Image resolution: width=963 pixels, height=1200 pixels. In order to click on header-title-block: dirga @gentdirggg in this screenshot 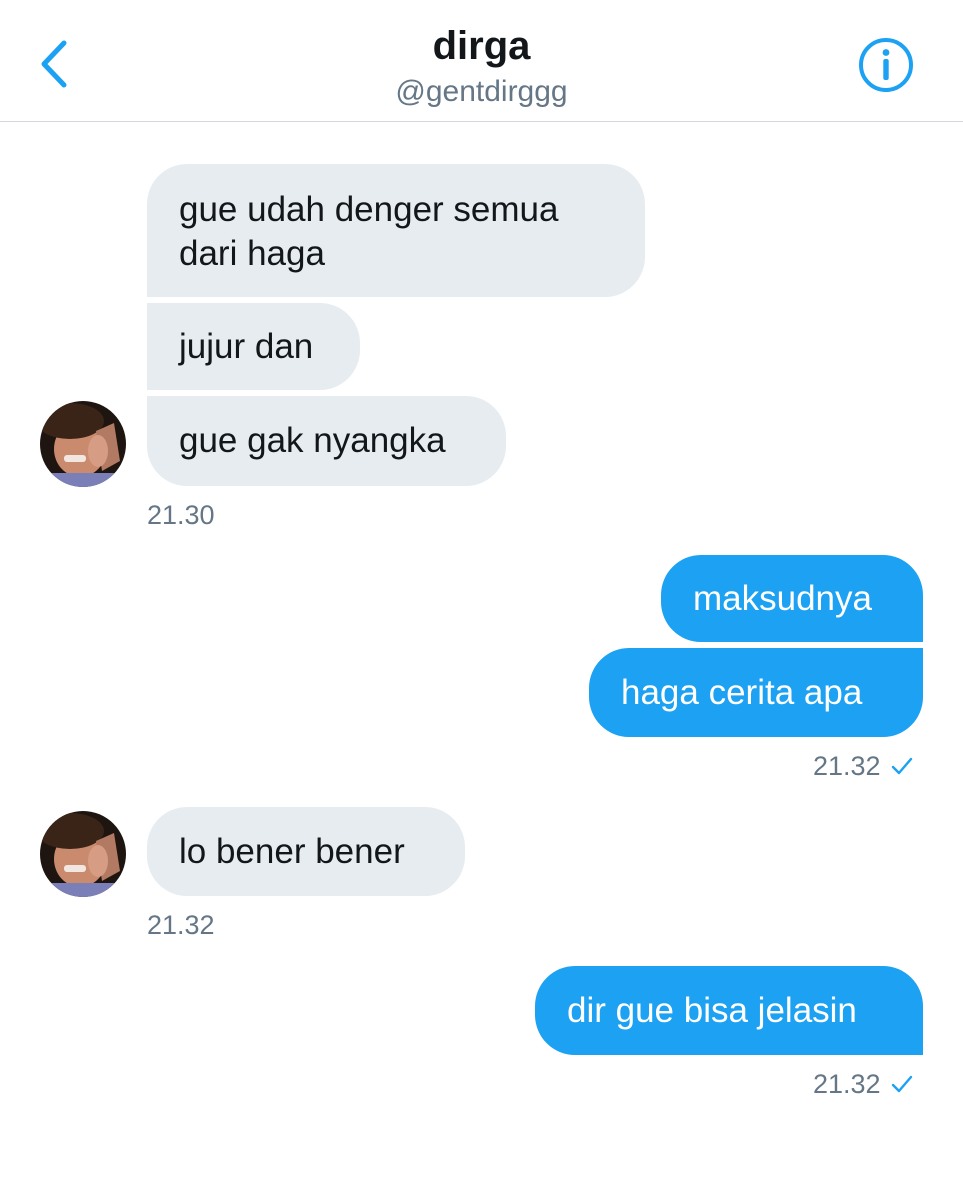, I will do `click(481, 67)`.